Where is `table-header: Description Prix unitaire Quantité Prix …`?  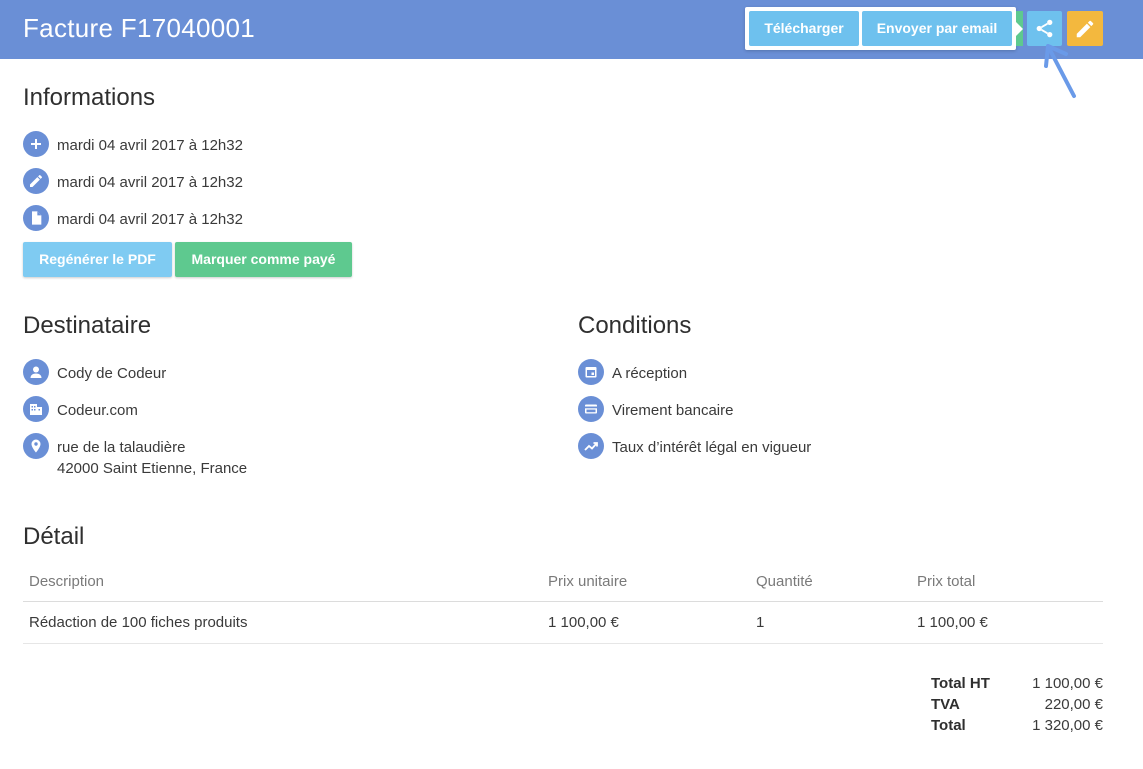
table-header: Description Prix unitaire Quantité Prix … is located at coordinates (563, 582).